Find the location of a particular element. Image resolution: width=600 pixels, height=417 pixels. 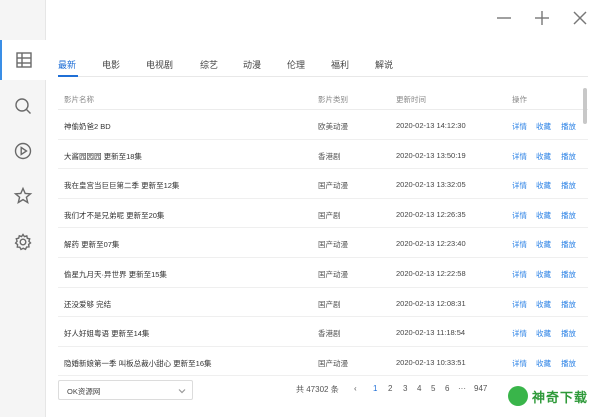

category-tabs: 最新 电影 电视剧 综艺 动漫 伦理 福利 解说 is located at coordinates (323, 66).